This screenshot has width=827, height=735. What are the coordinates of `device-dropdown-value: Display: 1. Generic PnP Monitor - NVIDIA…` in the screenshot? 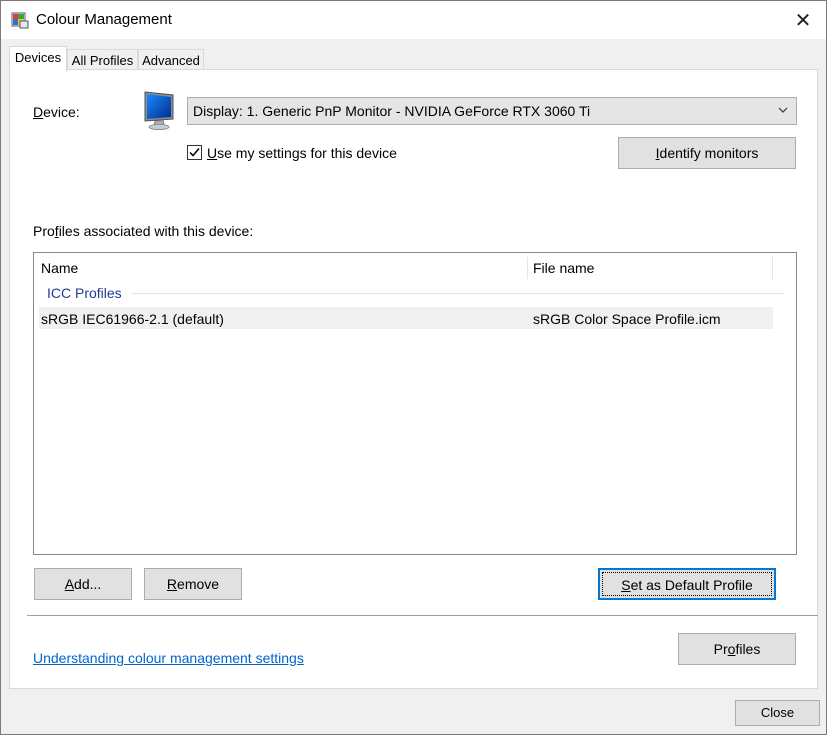 It's located at (392, 111).